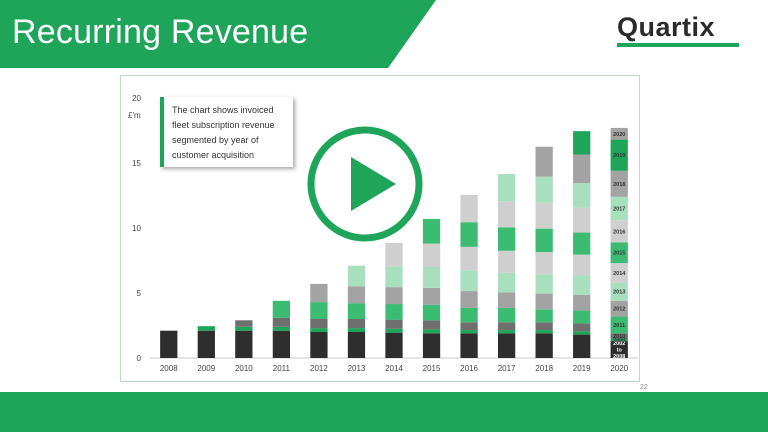 The width and height of the screenshot is (768, 432). Describe the element at coordinates (619, 254) in the screenshot. I see `segment-label: 2015` at that location.